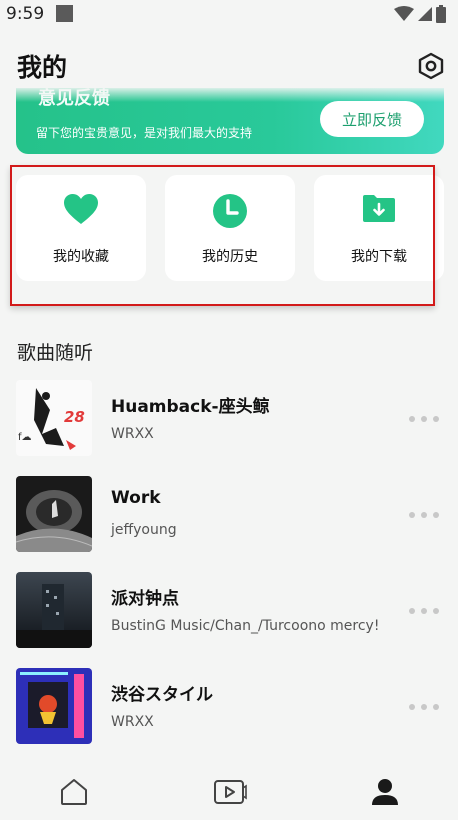 The width and height of the screenshot is (458, 820). Describe the element at coordinates (54, 418) in the screenshot. I see `album-cover: 28 f☁` at that location.